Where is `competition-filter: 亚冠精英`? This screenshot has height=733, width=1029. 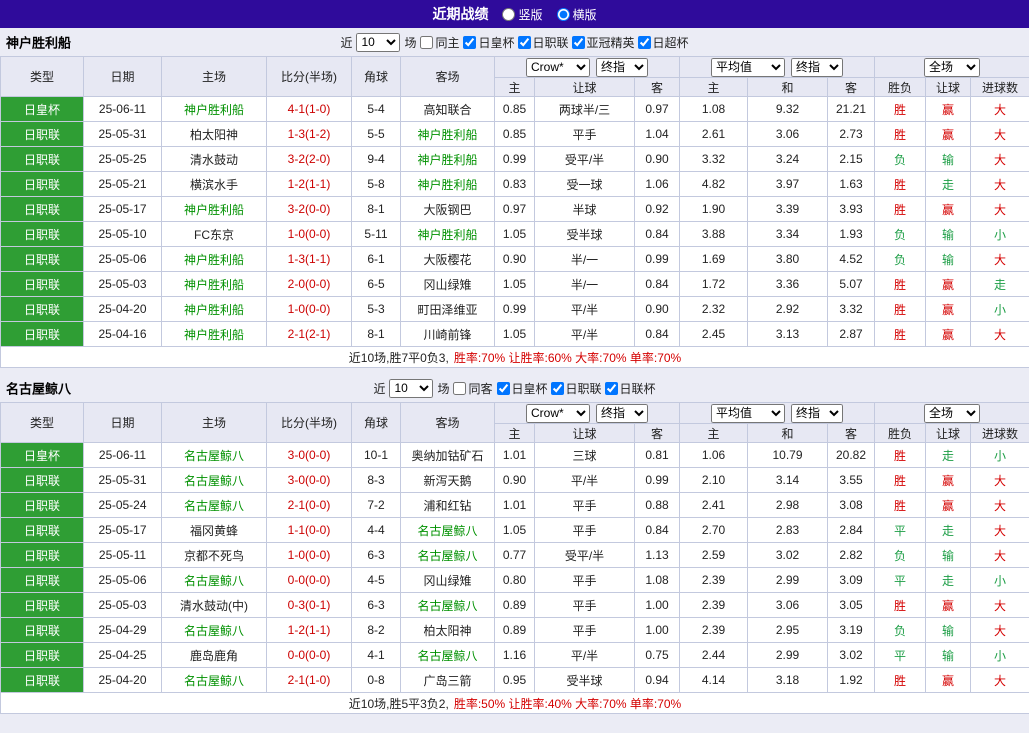
competition-filter: 亚冠精英 is located at coordinates (603, 42).